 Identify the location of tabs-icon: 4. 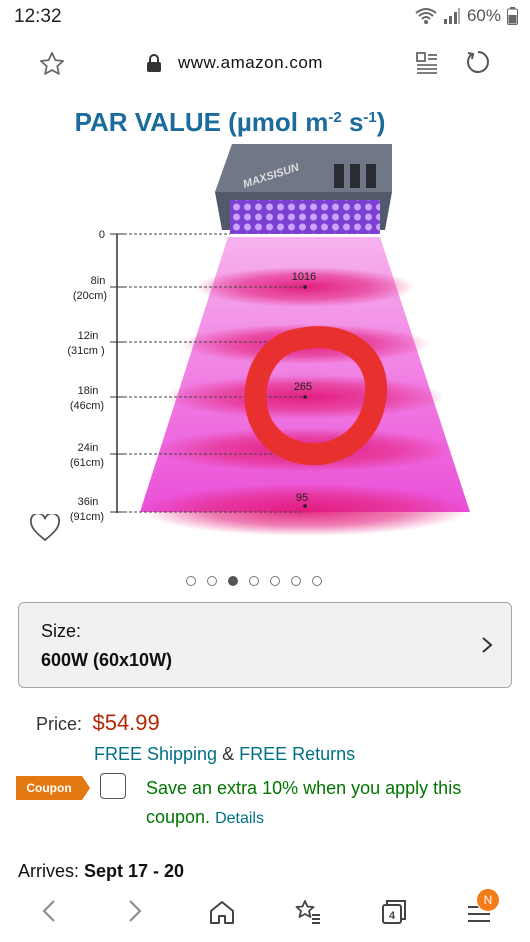
(394, 912).